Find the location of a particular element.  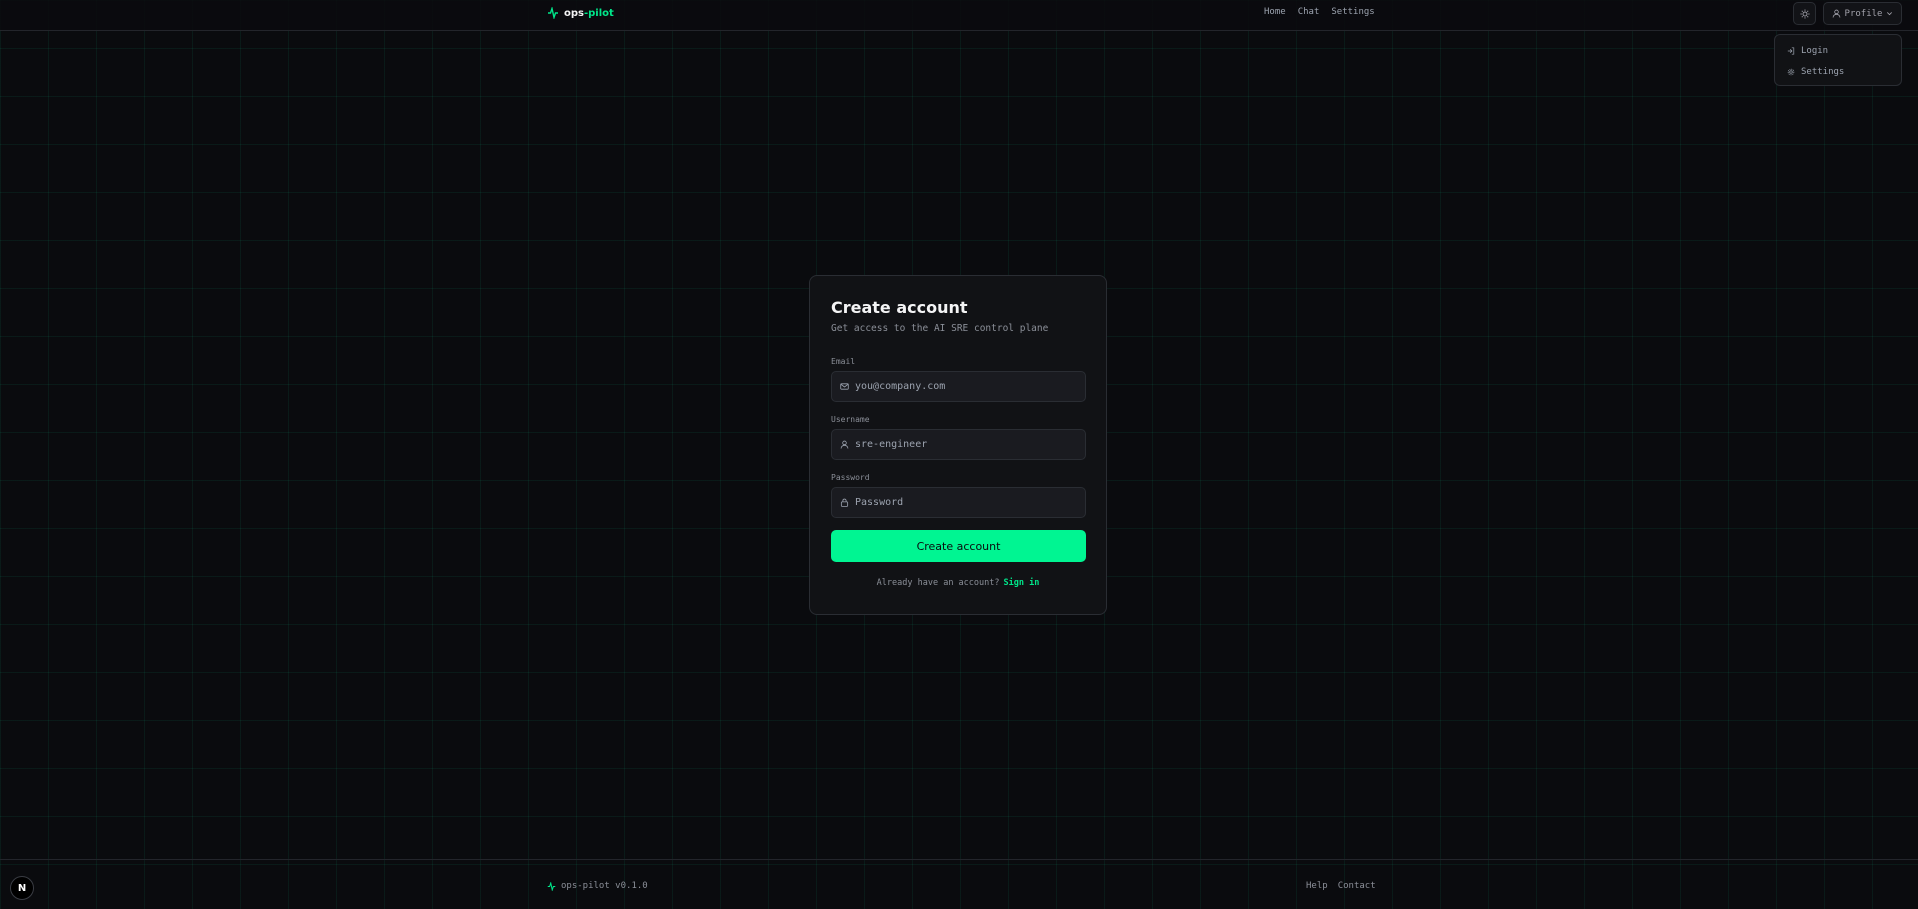

mail-icon is located at coordinates (844, 386).